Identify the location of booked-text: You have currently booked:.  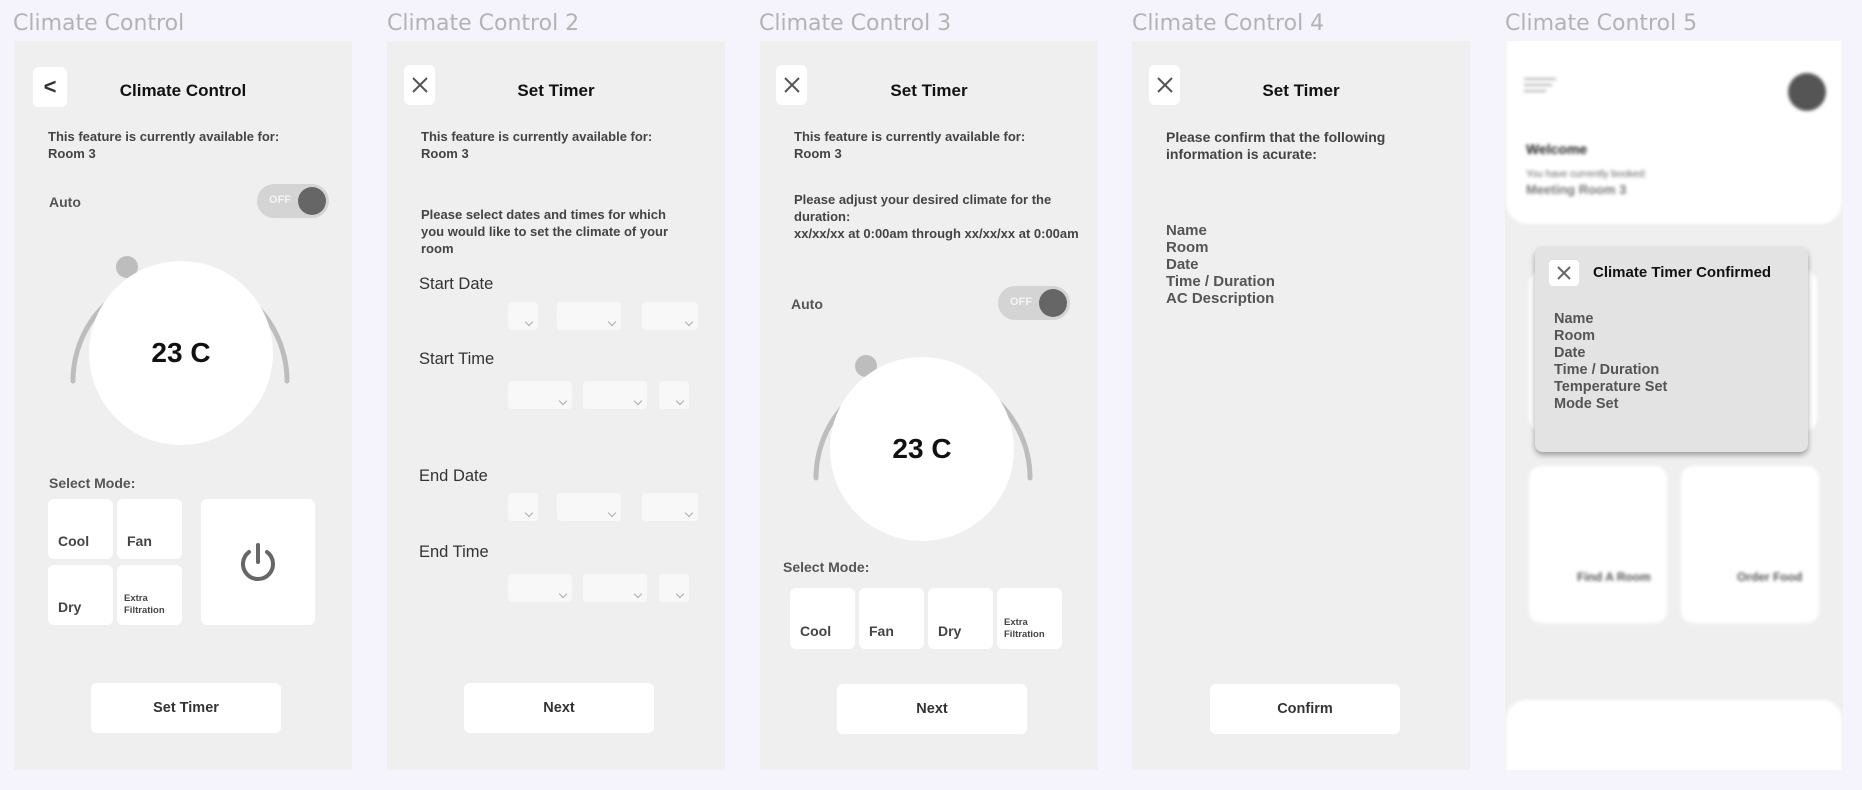
(1586, 174).